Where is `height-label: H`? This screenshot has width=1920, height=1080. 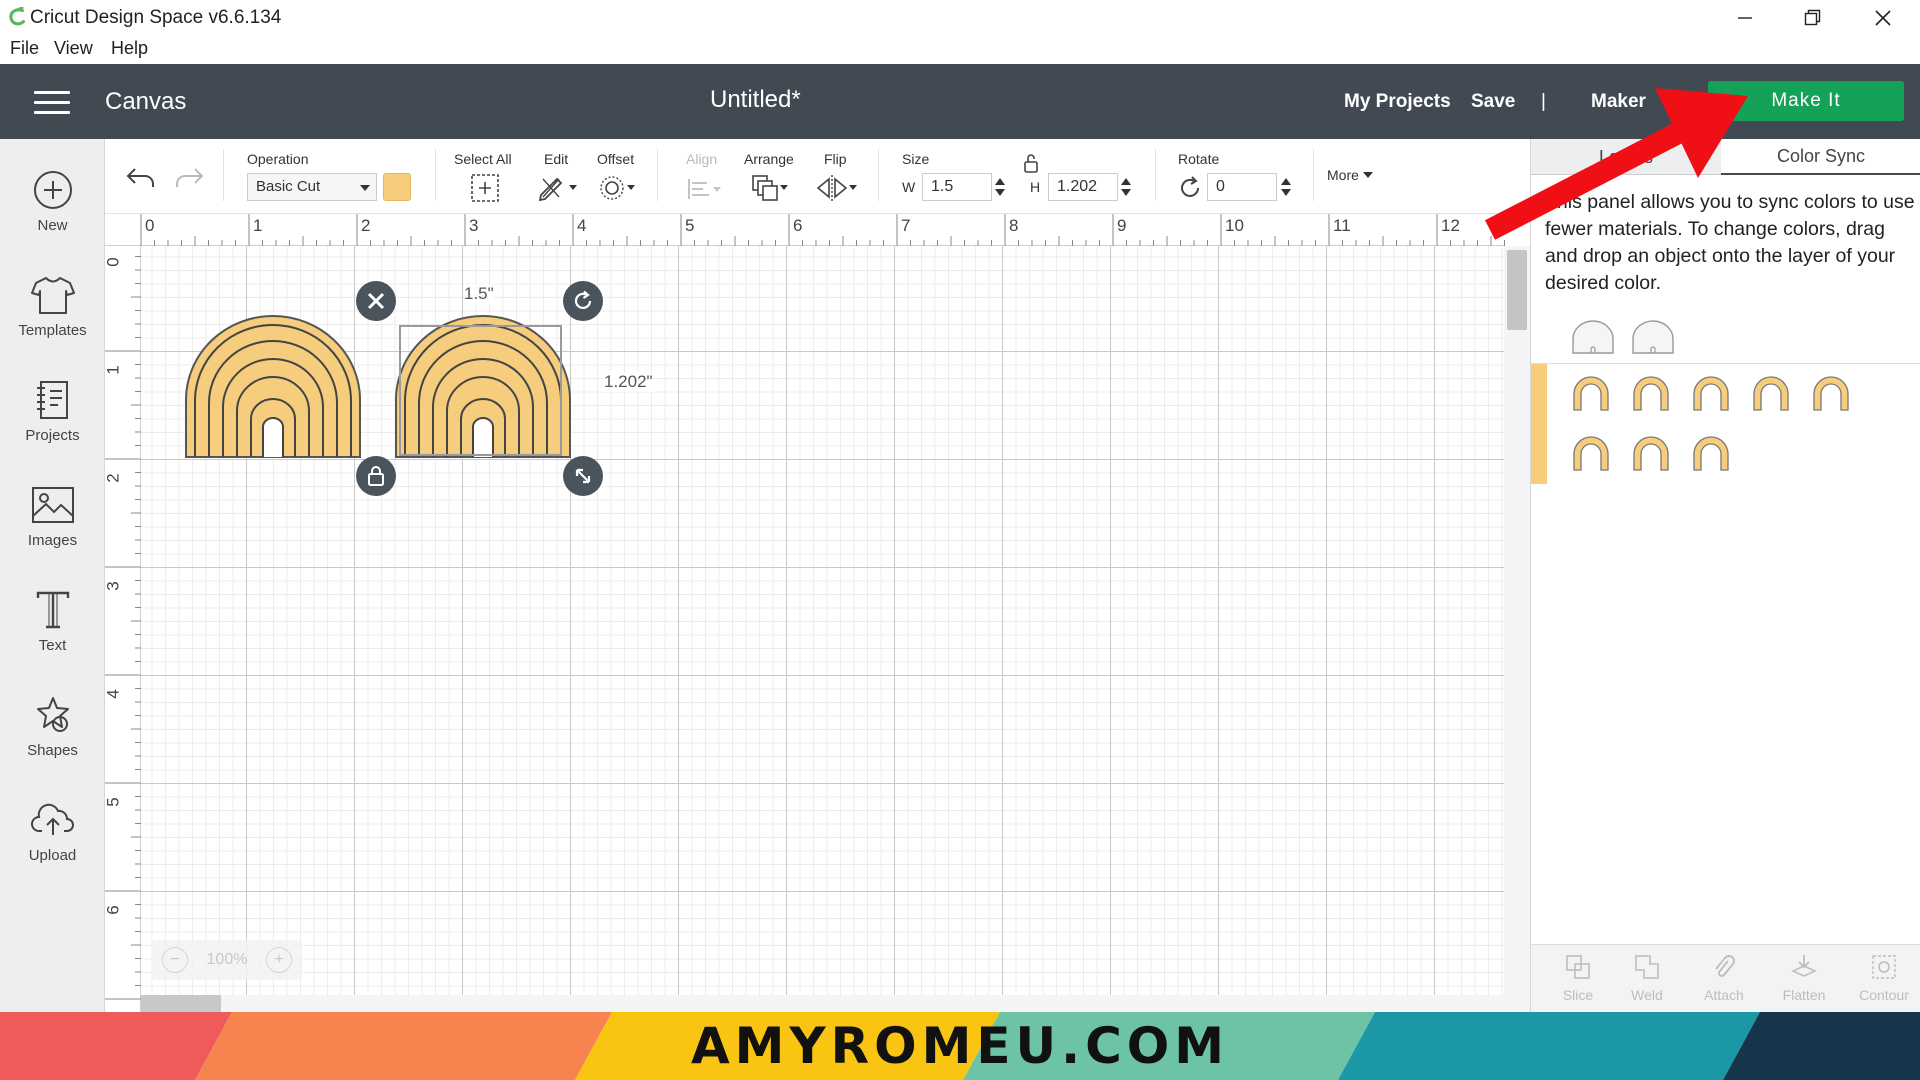 height-label: H is located at coordinates (1035, 187).